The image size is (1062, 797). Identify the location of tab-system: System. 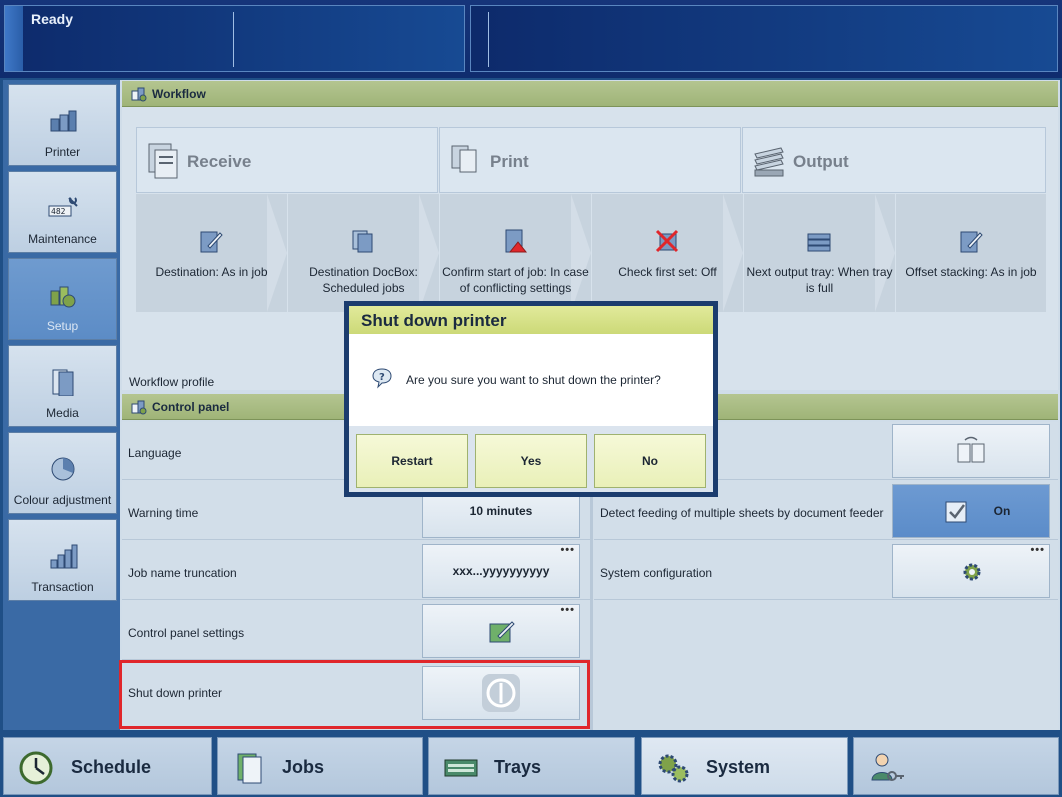
(744, 766).